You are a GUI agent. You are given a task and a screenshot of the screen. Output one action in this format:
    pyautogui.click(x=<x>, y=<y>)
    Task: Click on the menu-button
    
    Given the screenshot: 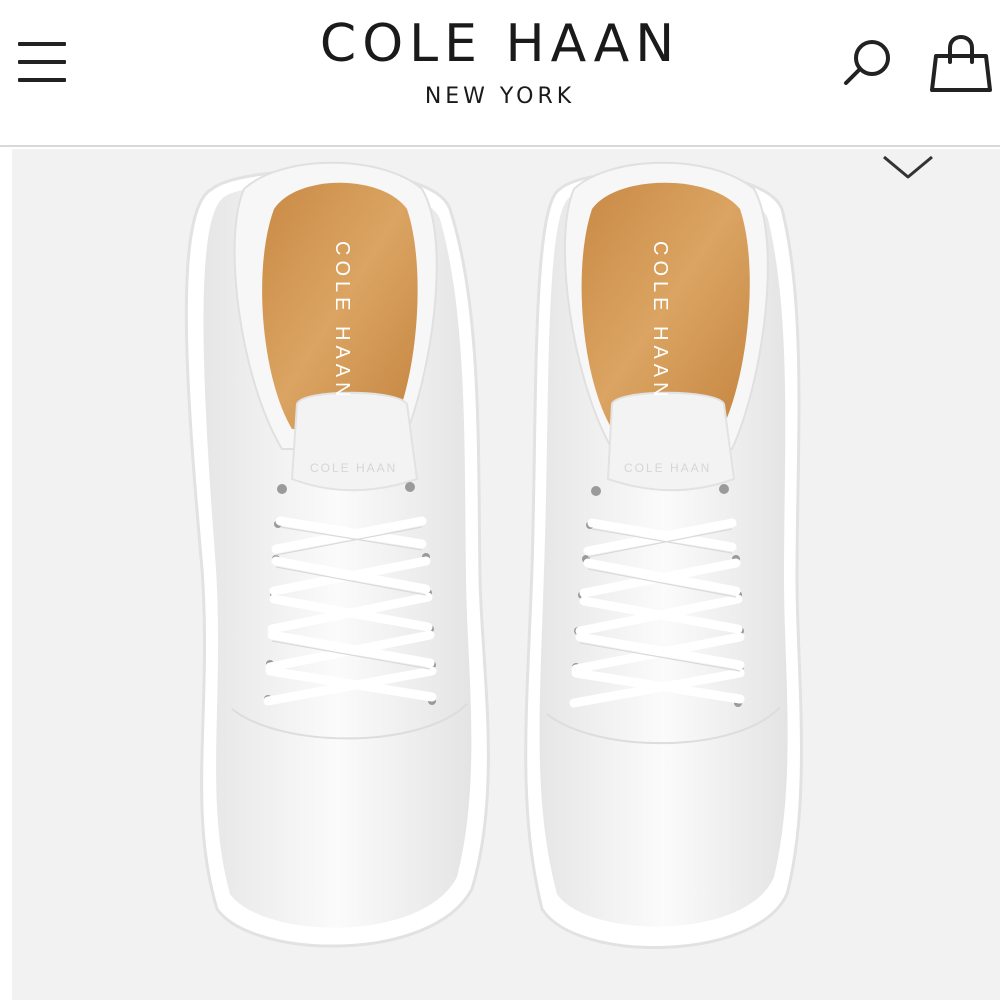 What is the action you would take?
    pyautogui.click(x=42, y=62)
    